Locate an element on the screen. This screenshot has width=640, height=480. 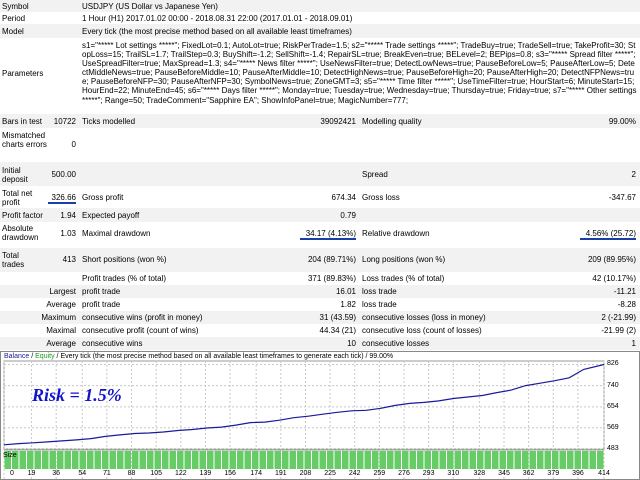
gross-loss-label: Gross loss is located at coordinates (381, 197).